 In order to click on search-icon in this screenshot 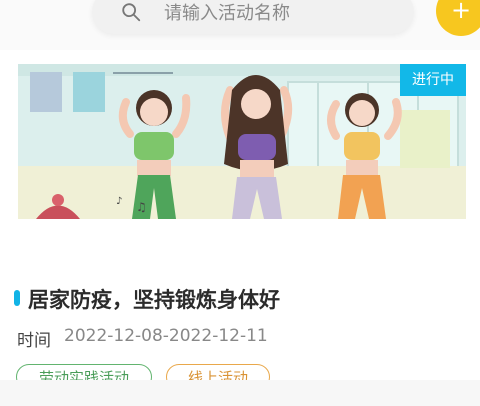, I will do `click(131, 12)`.